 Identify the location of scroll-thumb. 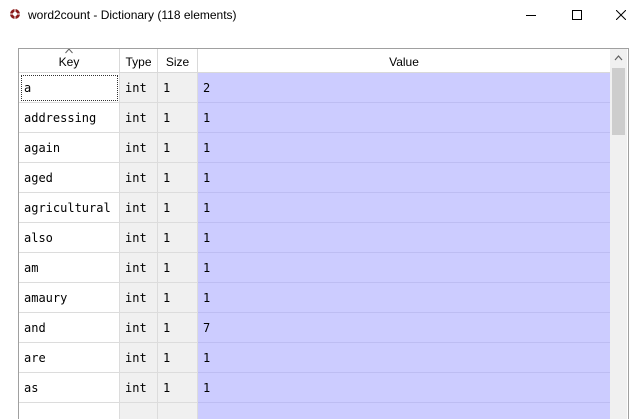
(618, 101).